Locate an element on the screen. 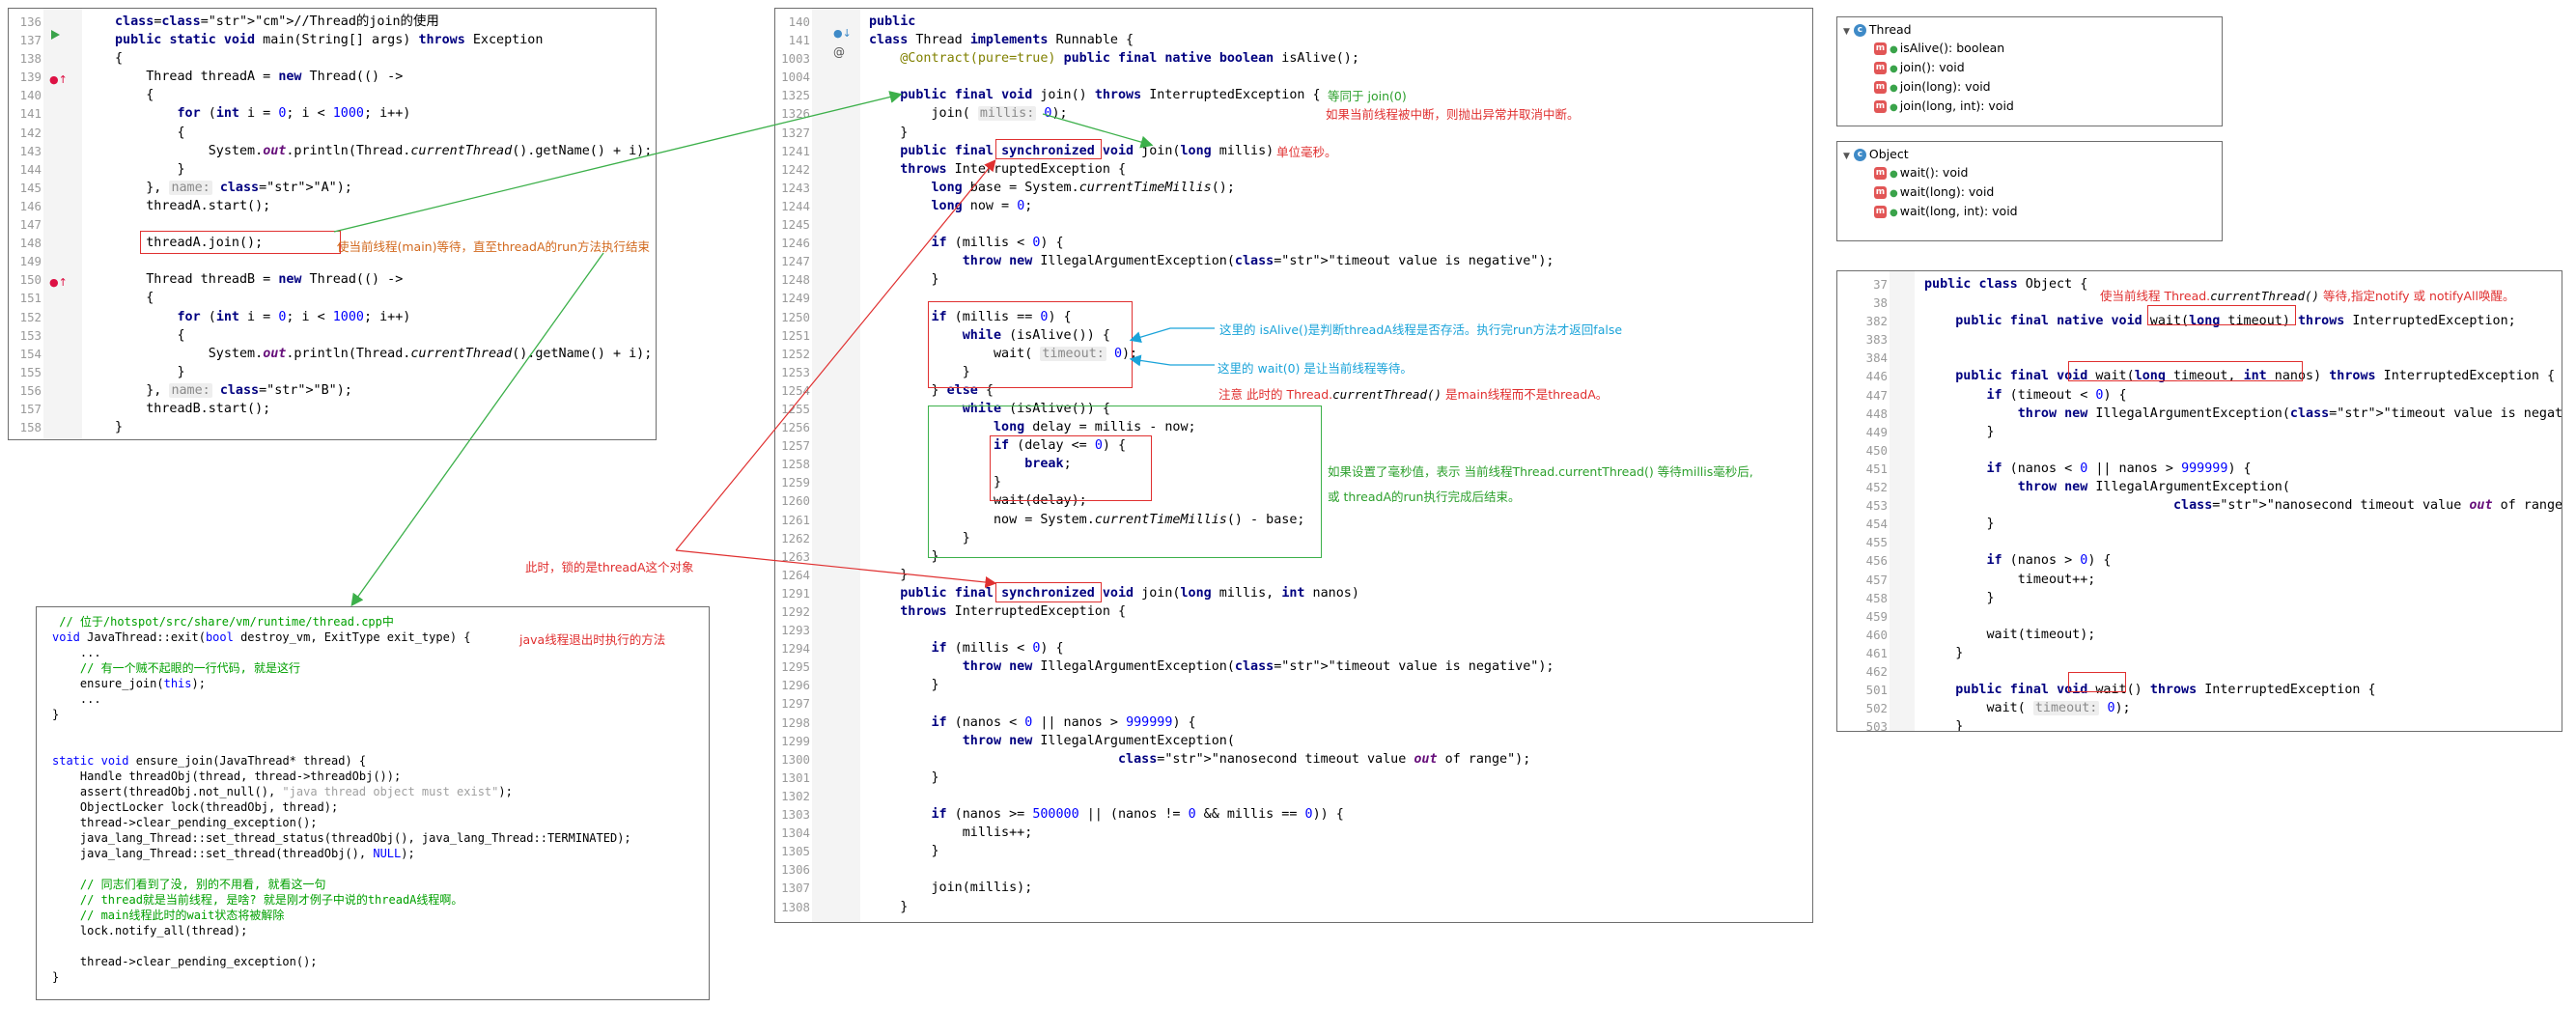  arrow-join-to-thread is located at coordinates (618, 162).